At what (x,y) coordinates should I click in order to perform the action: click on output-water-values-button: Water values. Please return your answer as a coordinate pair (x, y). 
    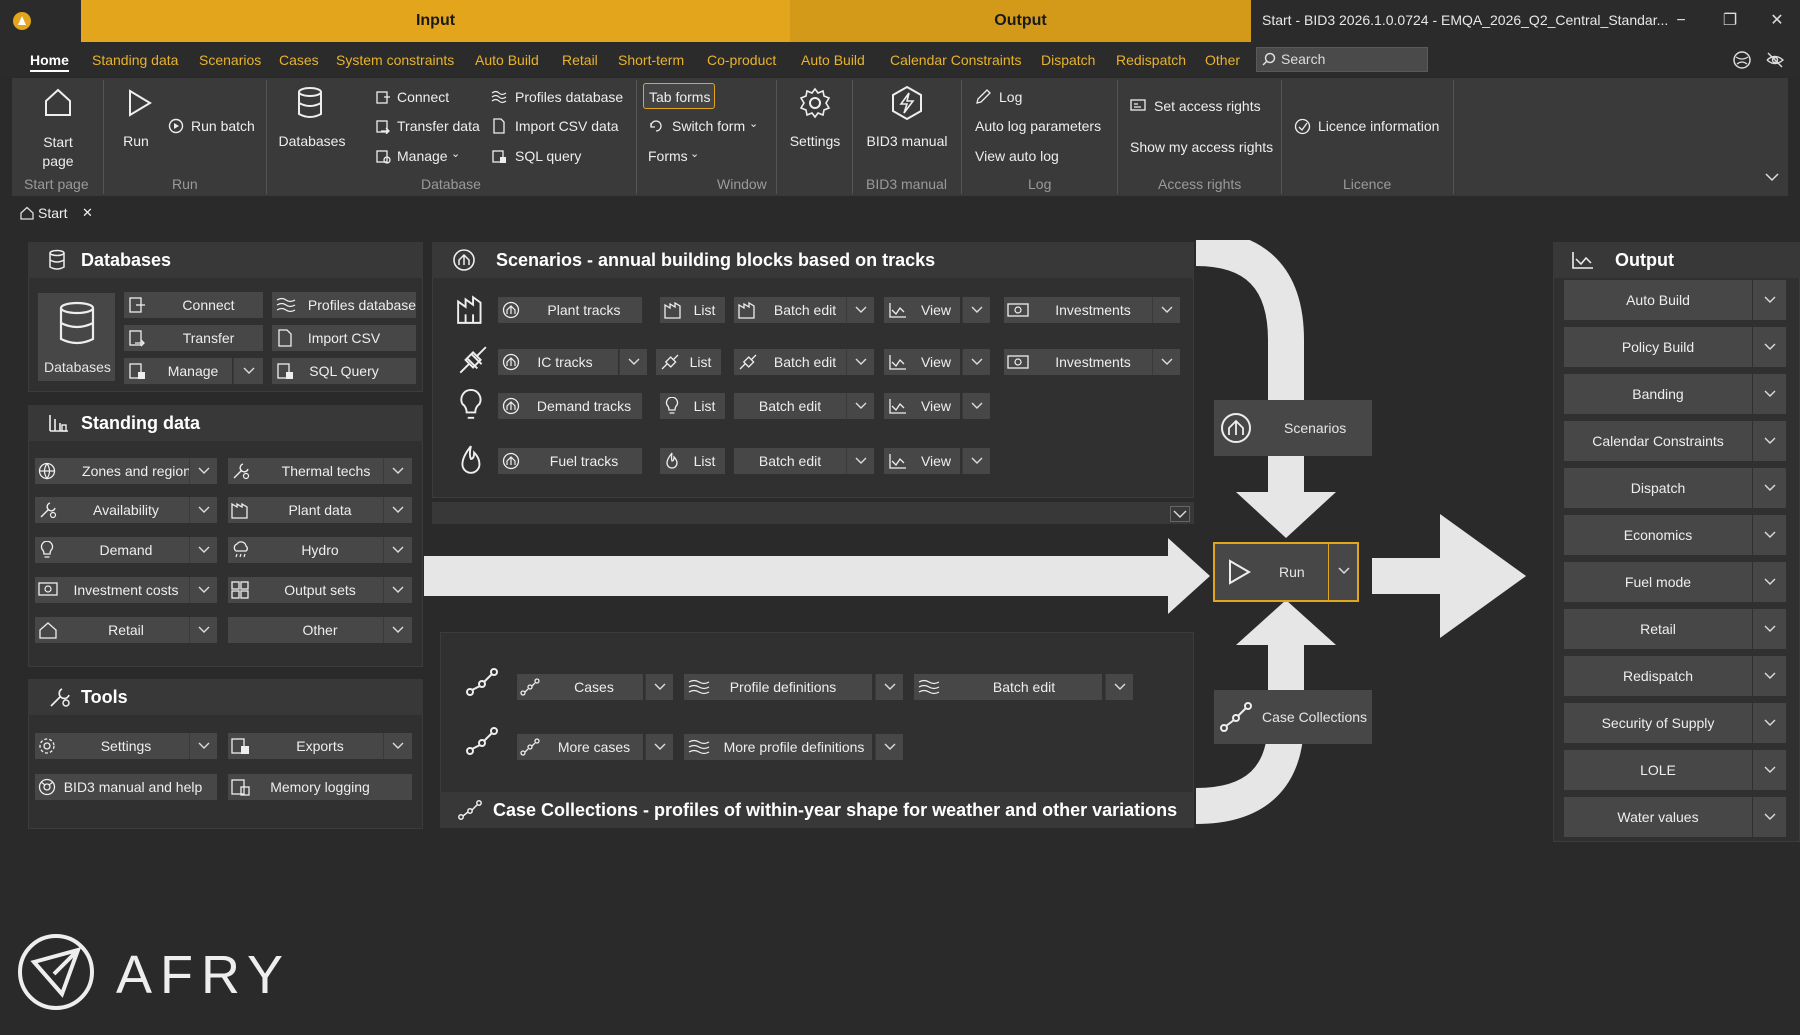
    Looking at the image, I should click on (1658, 817).